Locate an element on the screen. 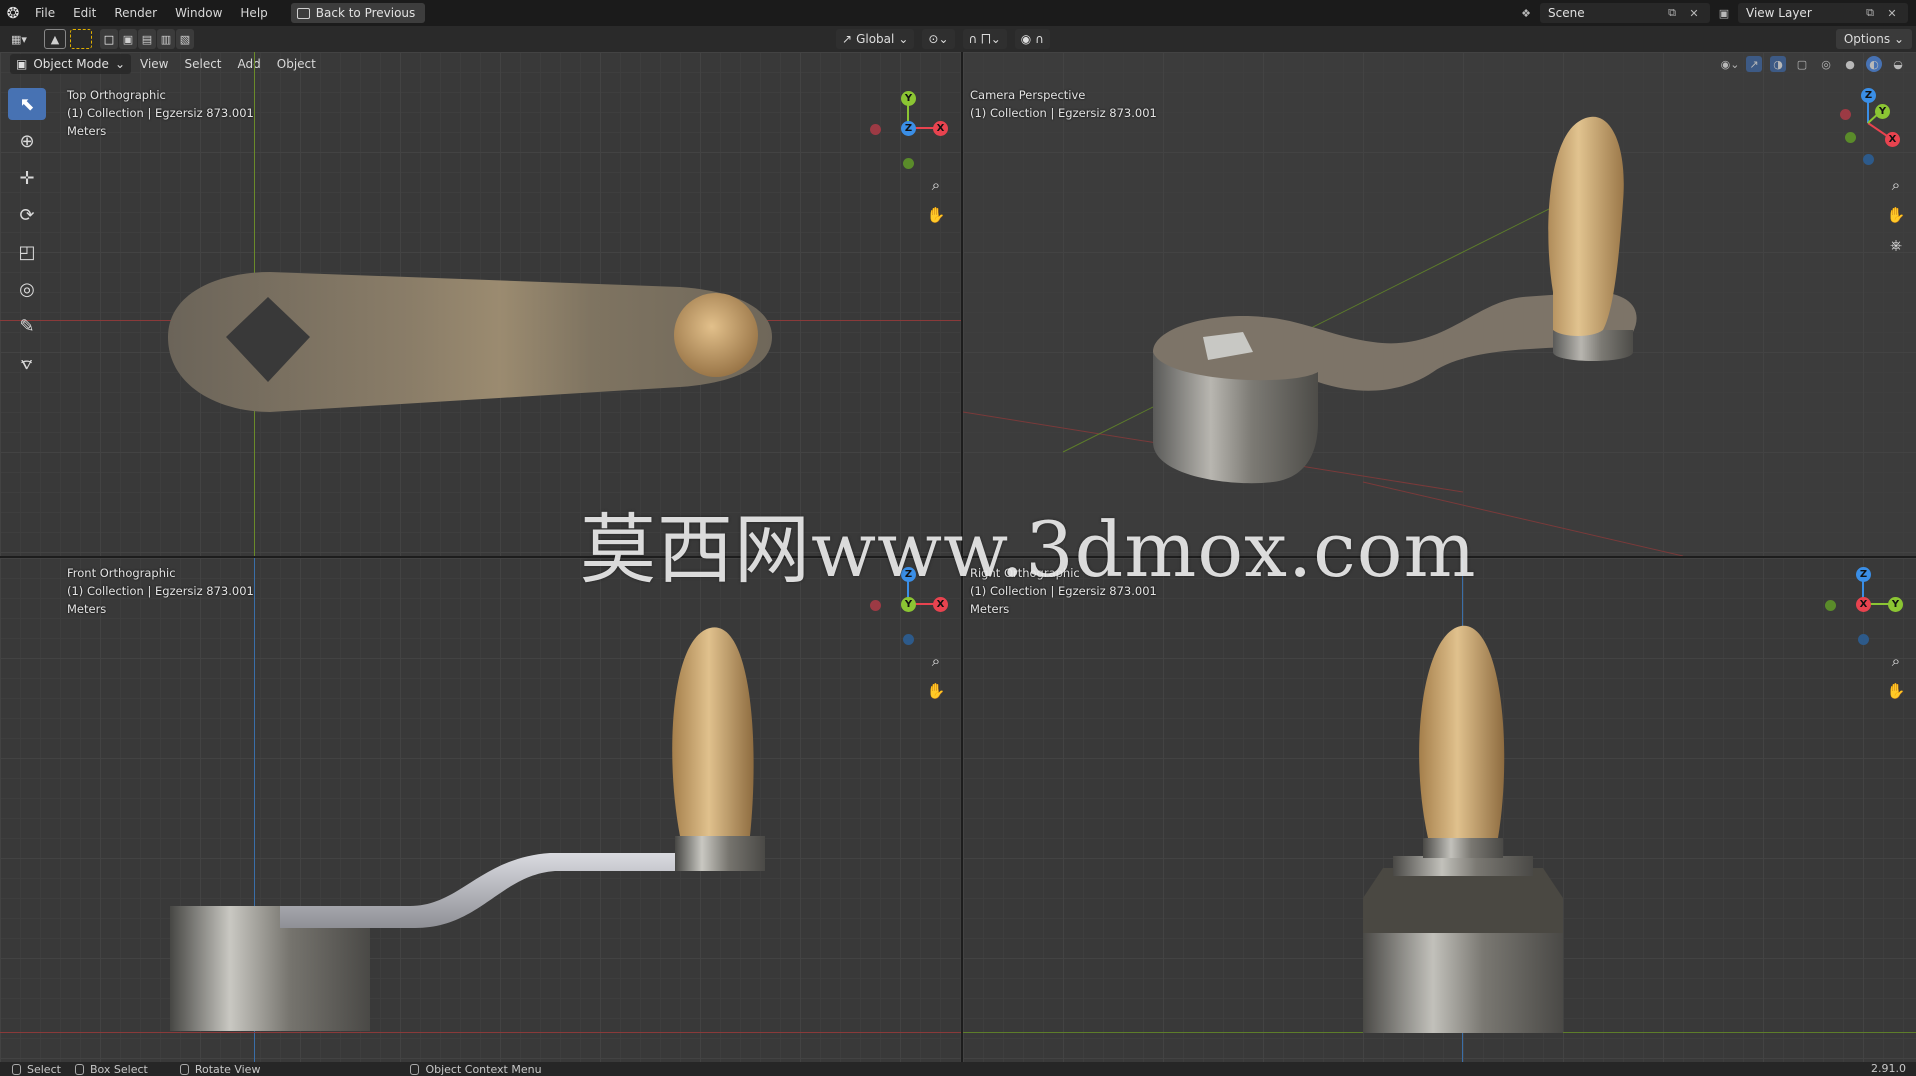 This screenshot has width=1916, height=1076. proportional-edit-dropdown: ◉ ∩ is located at coordinates (1032, 39).